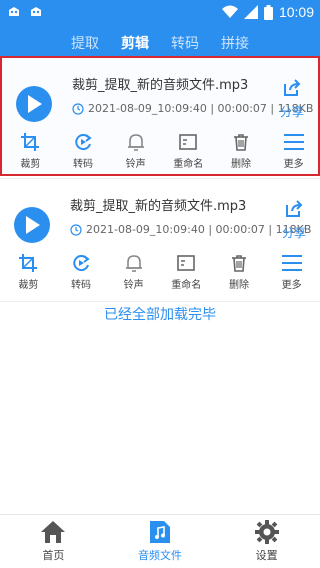 The height and width of the screenshot is (568, 320). I want to click on nav-settings: 设置, so click(267, 541).